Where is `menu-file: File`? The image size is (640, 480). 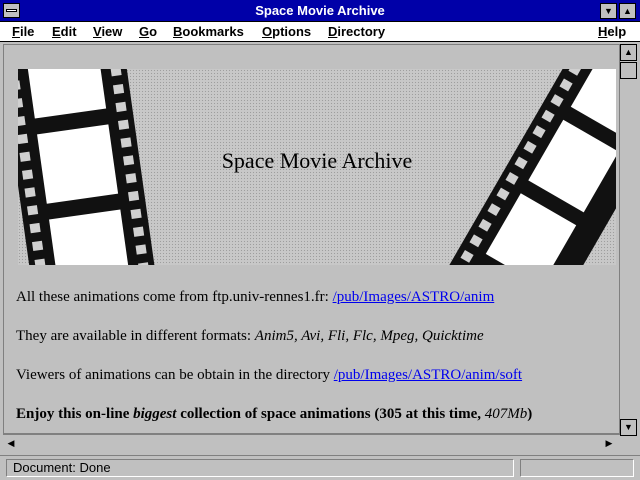 menu-file: File is located at coordinates (23, 31).